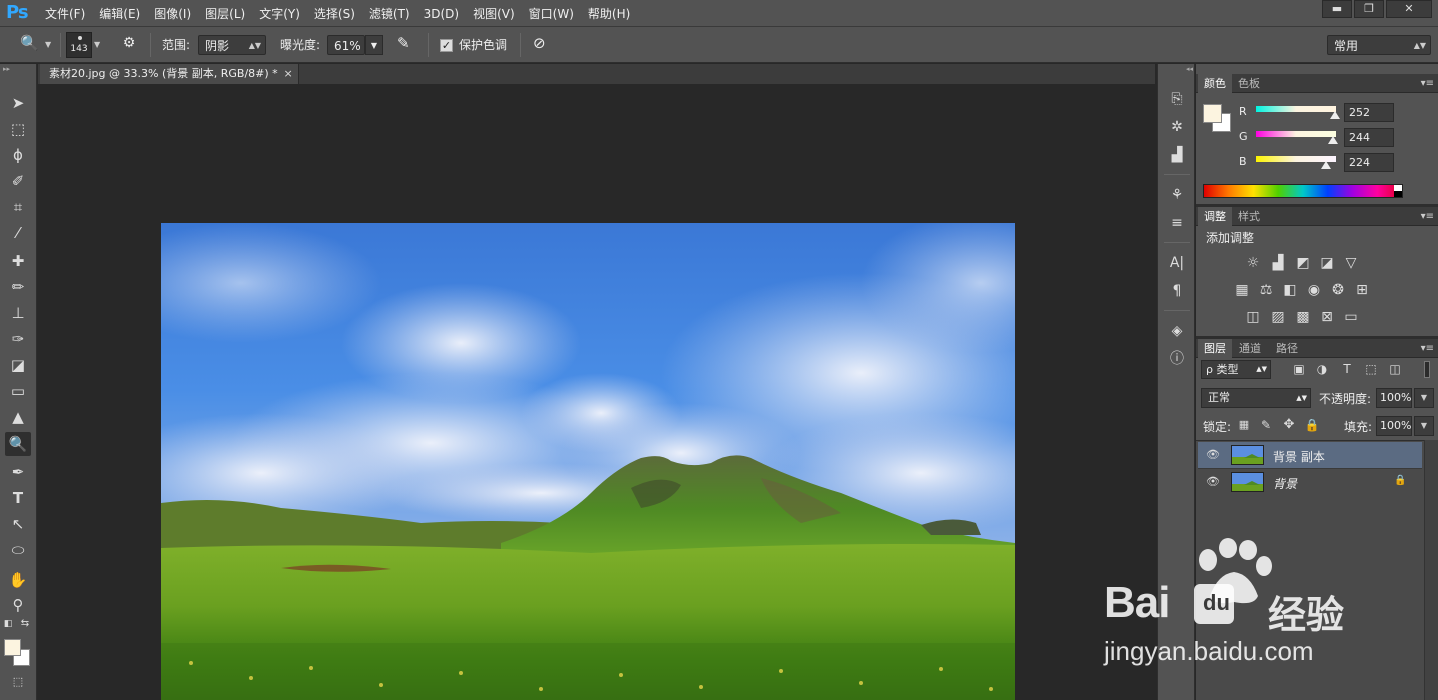 The image size is (1438, 700). I want to click on filter-type-layers-icon: T, so click(1347, 369).